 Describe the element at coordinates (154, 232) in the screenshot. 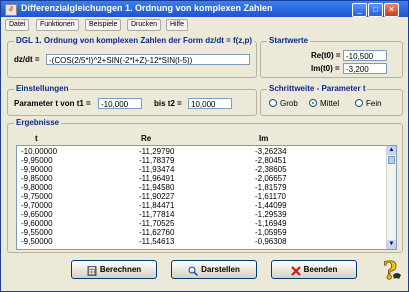

I see `table-row: -9,55000 -11,62760 -1,05959` at that location.